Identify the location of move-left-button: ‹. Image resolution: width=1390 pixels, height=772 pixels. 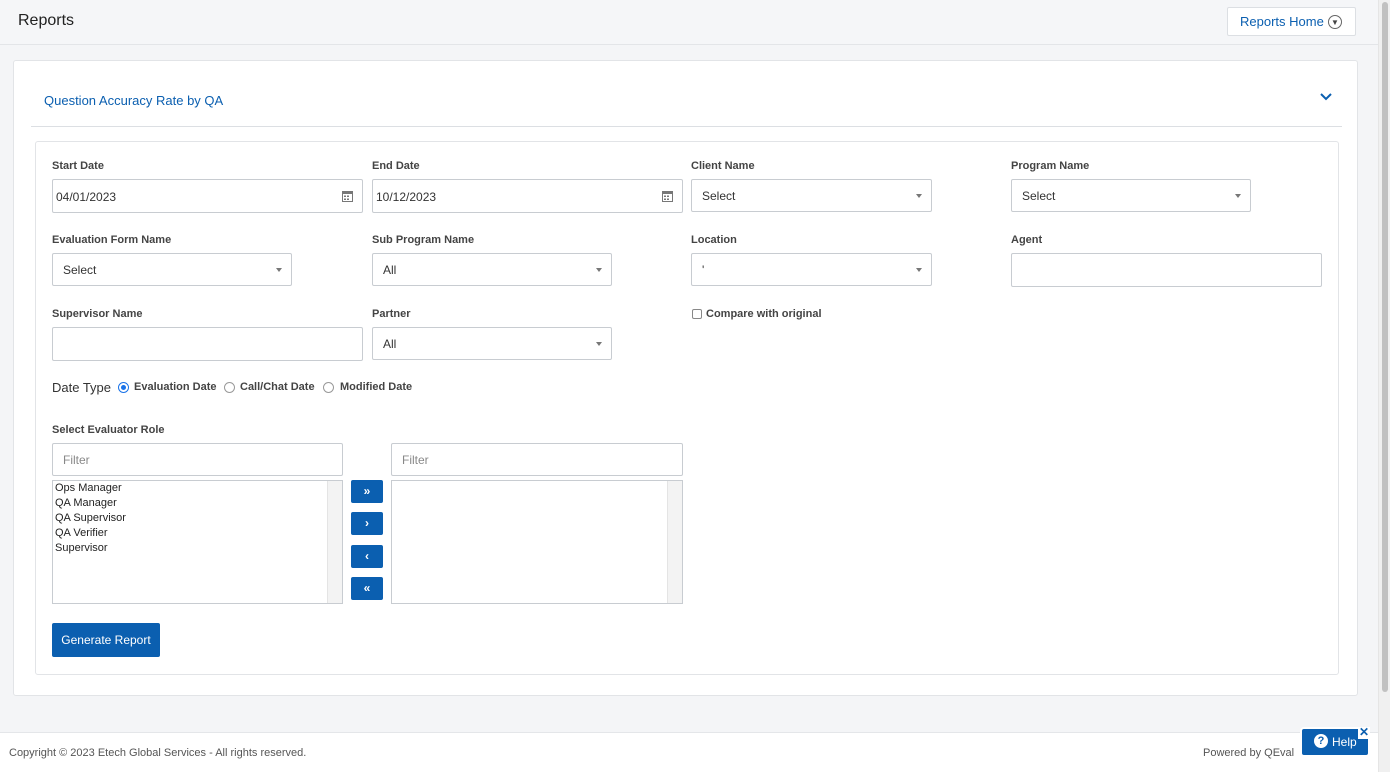
(367, 556).